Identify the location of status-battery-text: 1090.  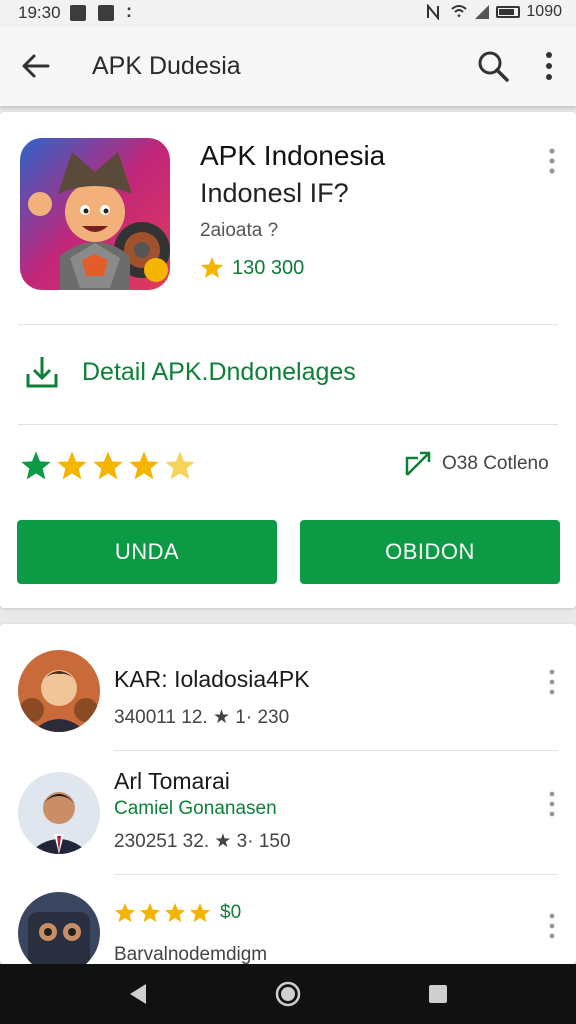
(544, 11).